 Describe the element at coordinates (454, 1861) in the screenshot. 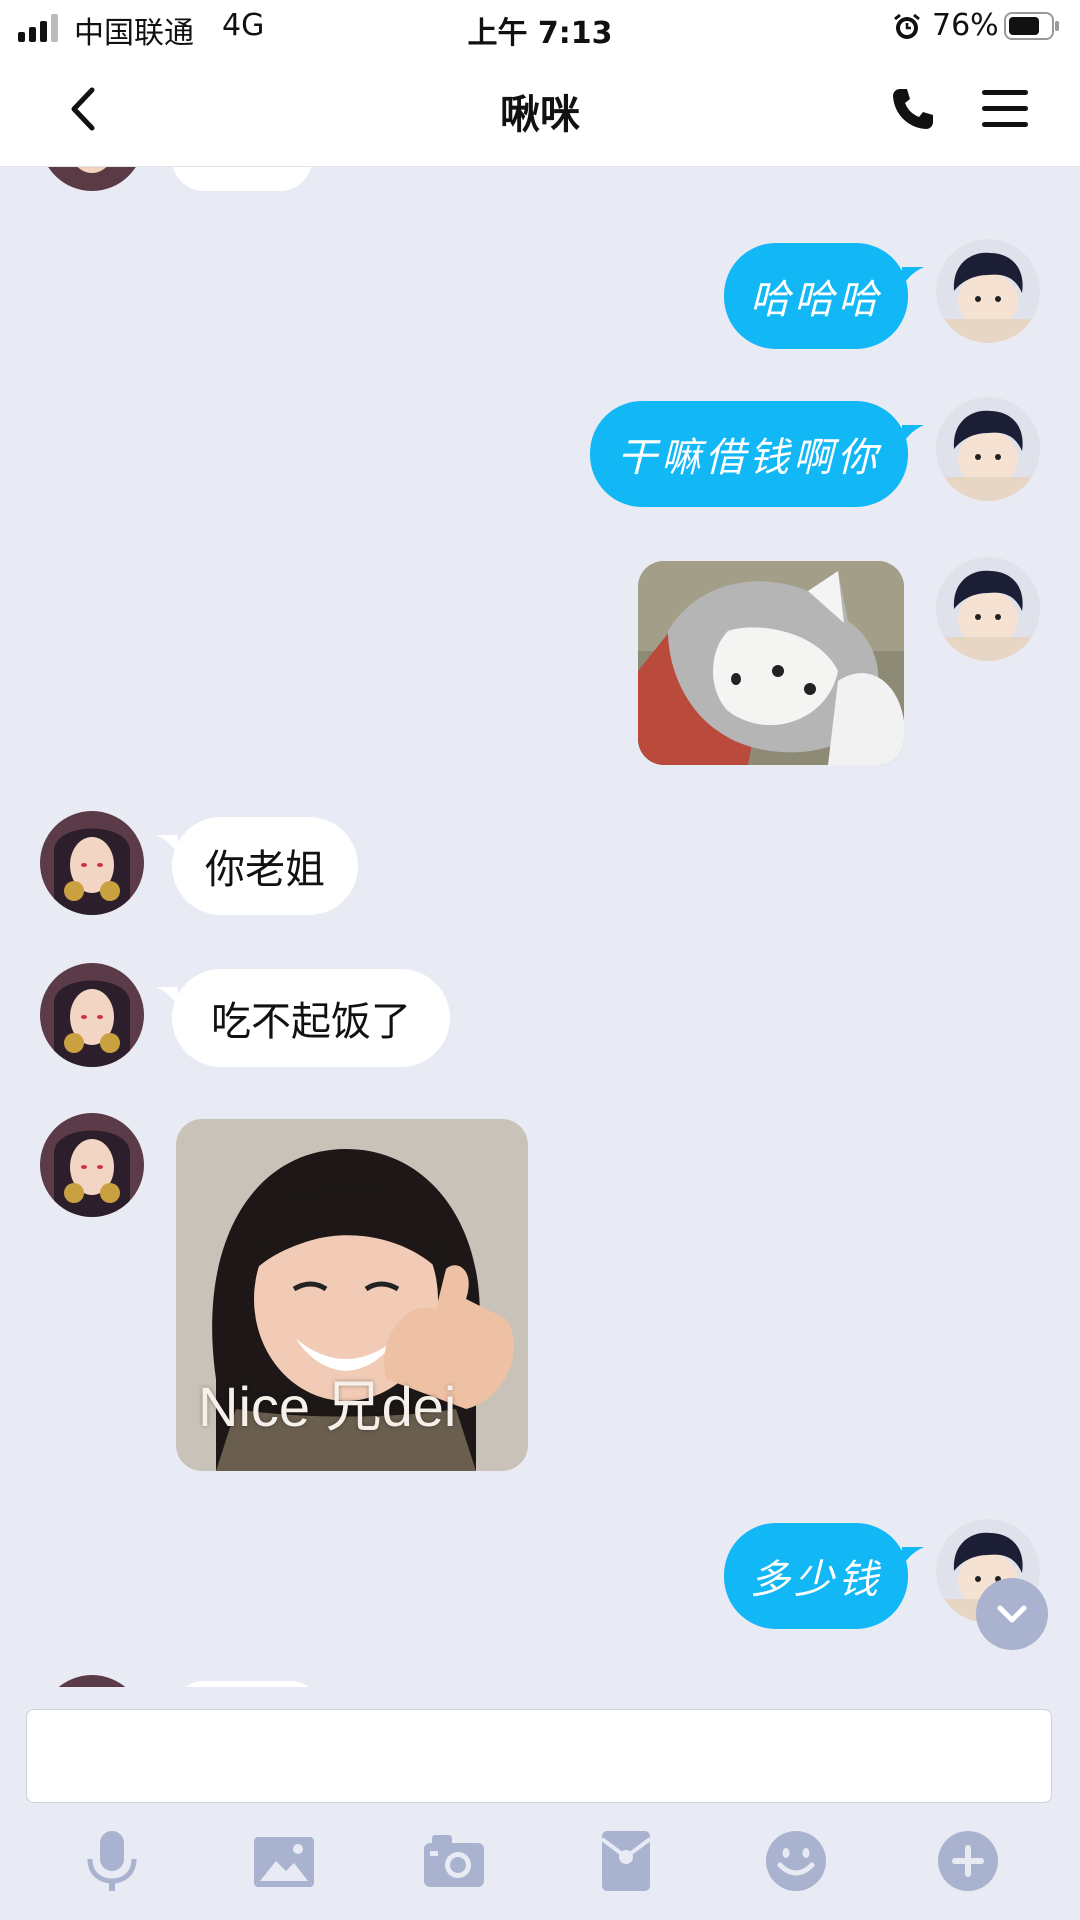

I see `camera-icon` at that location.